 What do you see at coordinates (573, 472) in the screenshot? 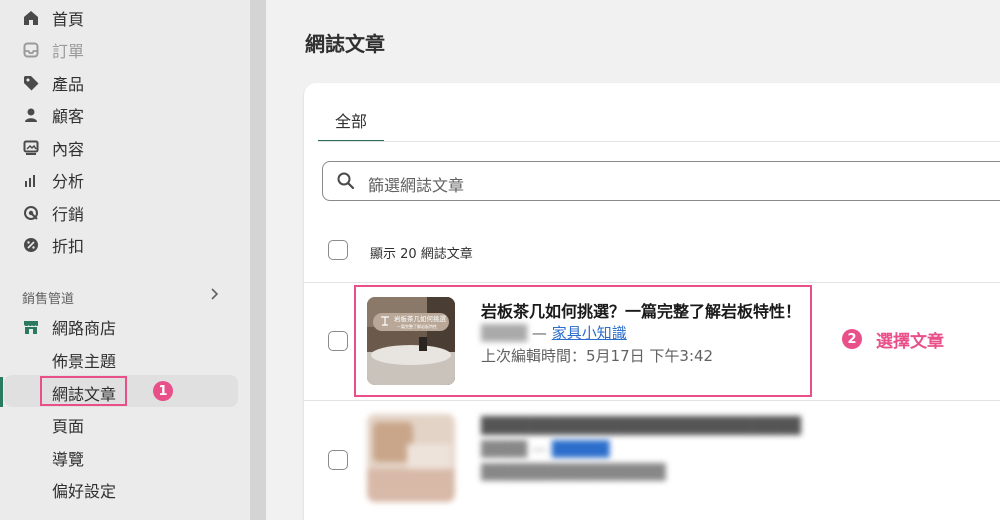
I see `article-2-time-redacted: ████████████████` at bounding box center [573, 472].